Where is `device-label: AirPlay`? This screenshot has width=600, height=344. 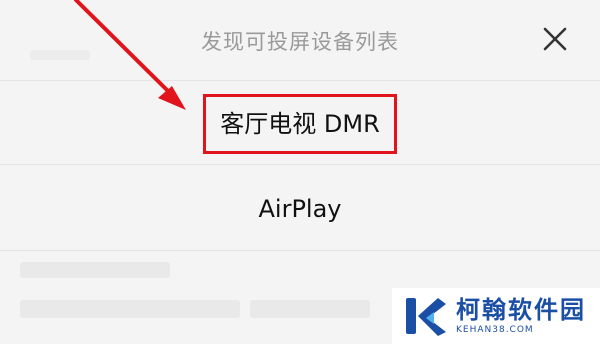 device-label: AirPlay is located at coordinates (300, 209).